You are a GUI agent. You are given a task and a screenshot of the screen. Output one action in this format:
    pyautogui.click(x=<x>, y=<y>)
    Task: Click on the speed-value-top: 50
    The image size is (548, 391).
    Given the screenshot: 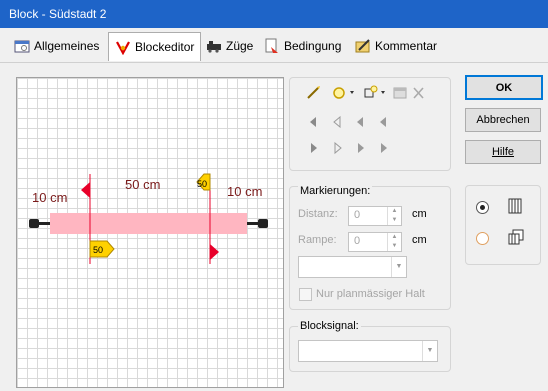 What is the action you would take?
    pyautogui.click(x=202, y=184)
    